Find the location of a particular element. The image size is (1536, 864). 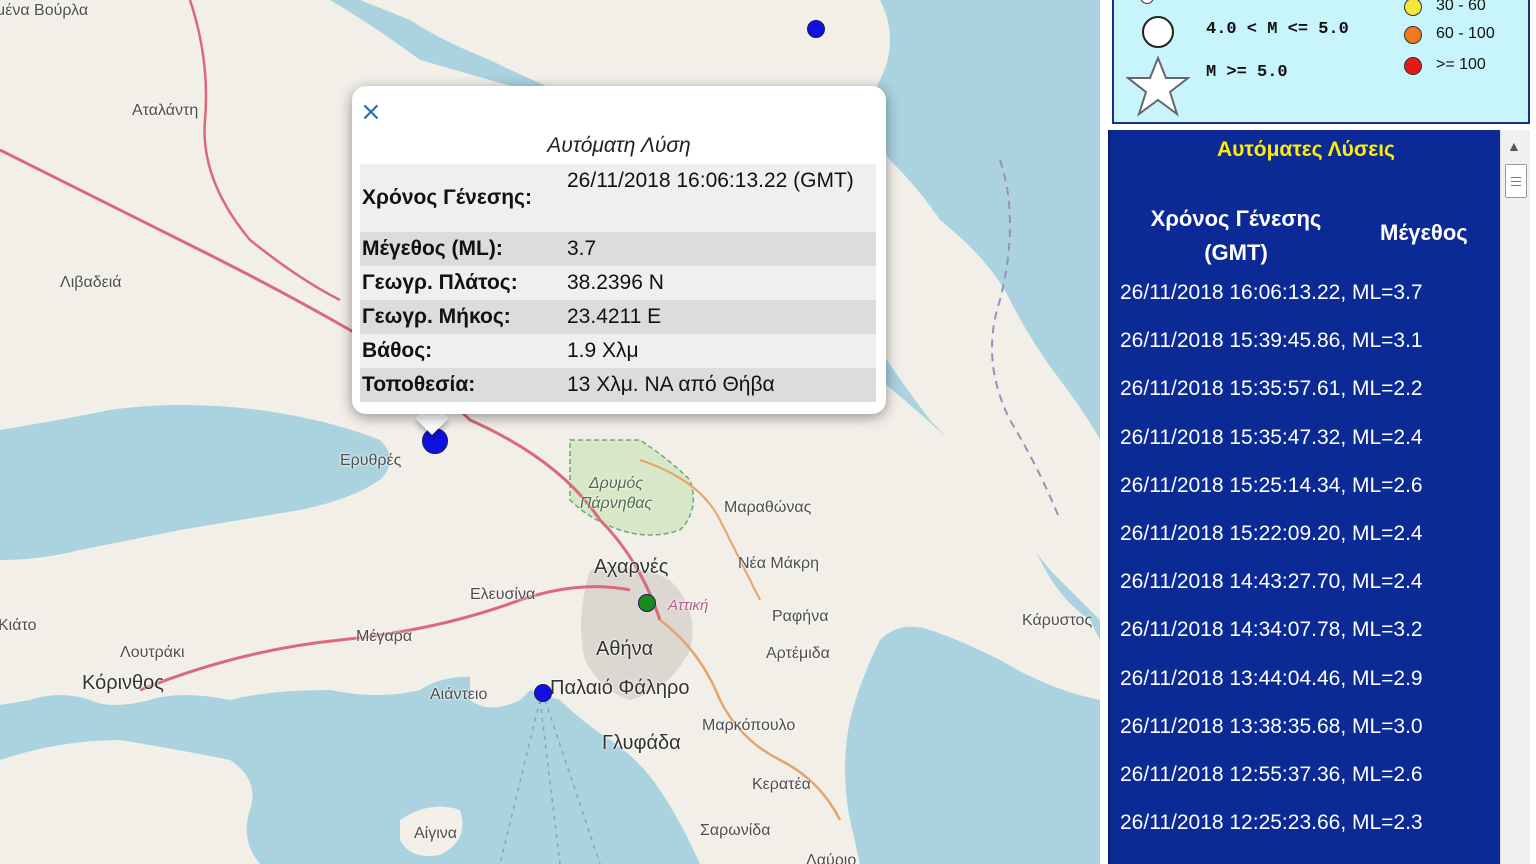

legend-small-circle-icon is located at coordinates (1147, 2).